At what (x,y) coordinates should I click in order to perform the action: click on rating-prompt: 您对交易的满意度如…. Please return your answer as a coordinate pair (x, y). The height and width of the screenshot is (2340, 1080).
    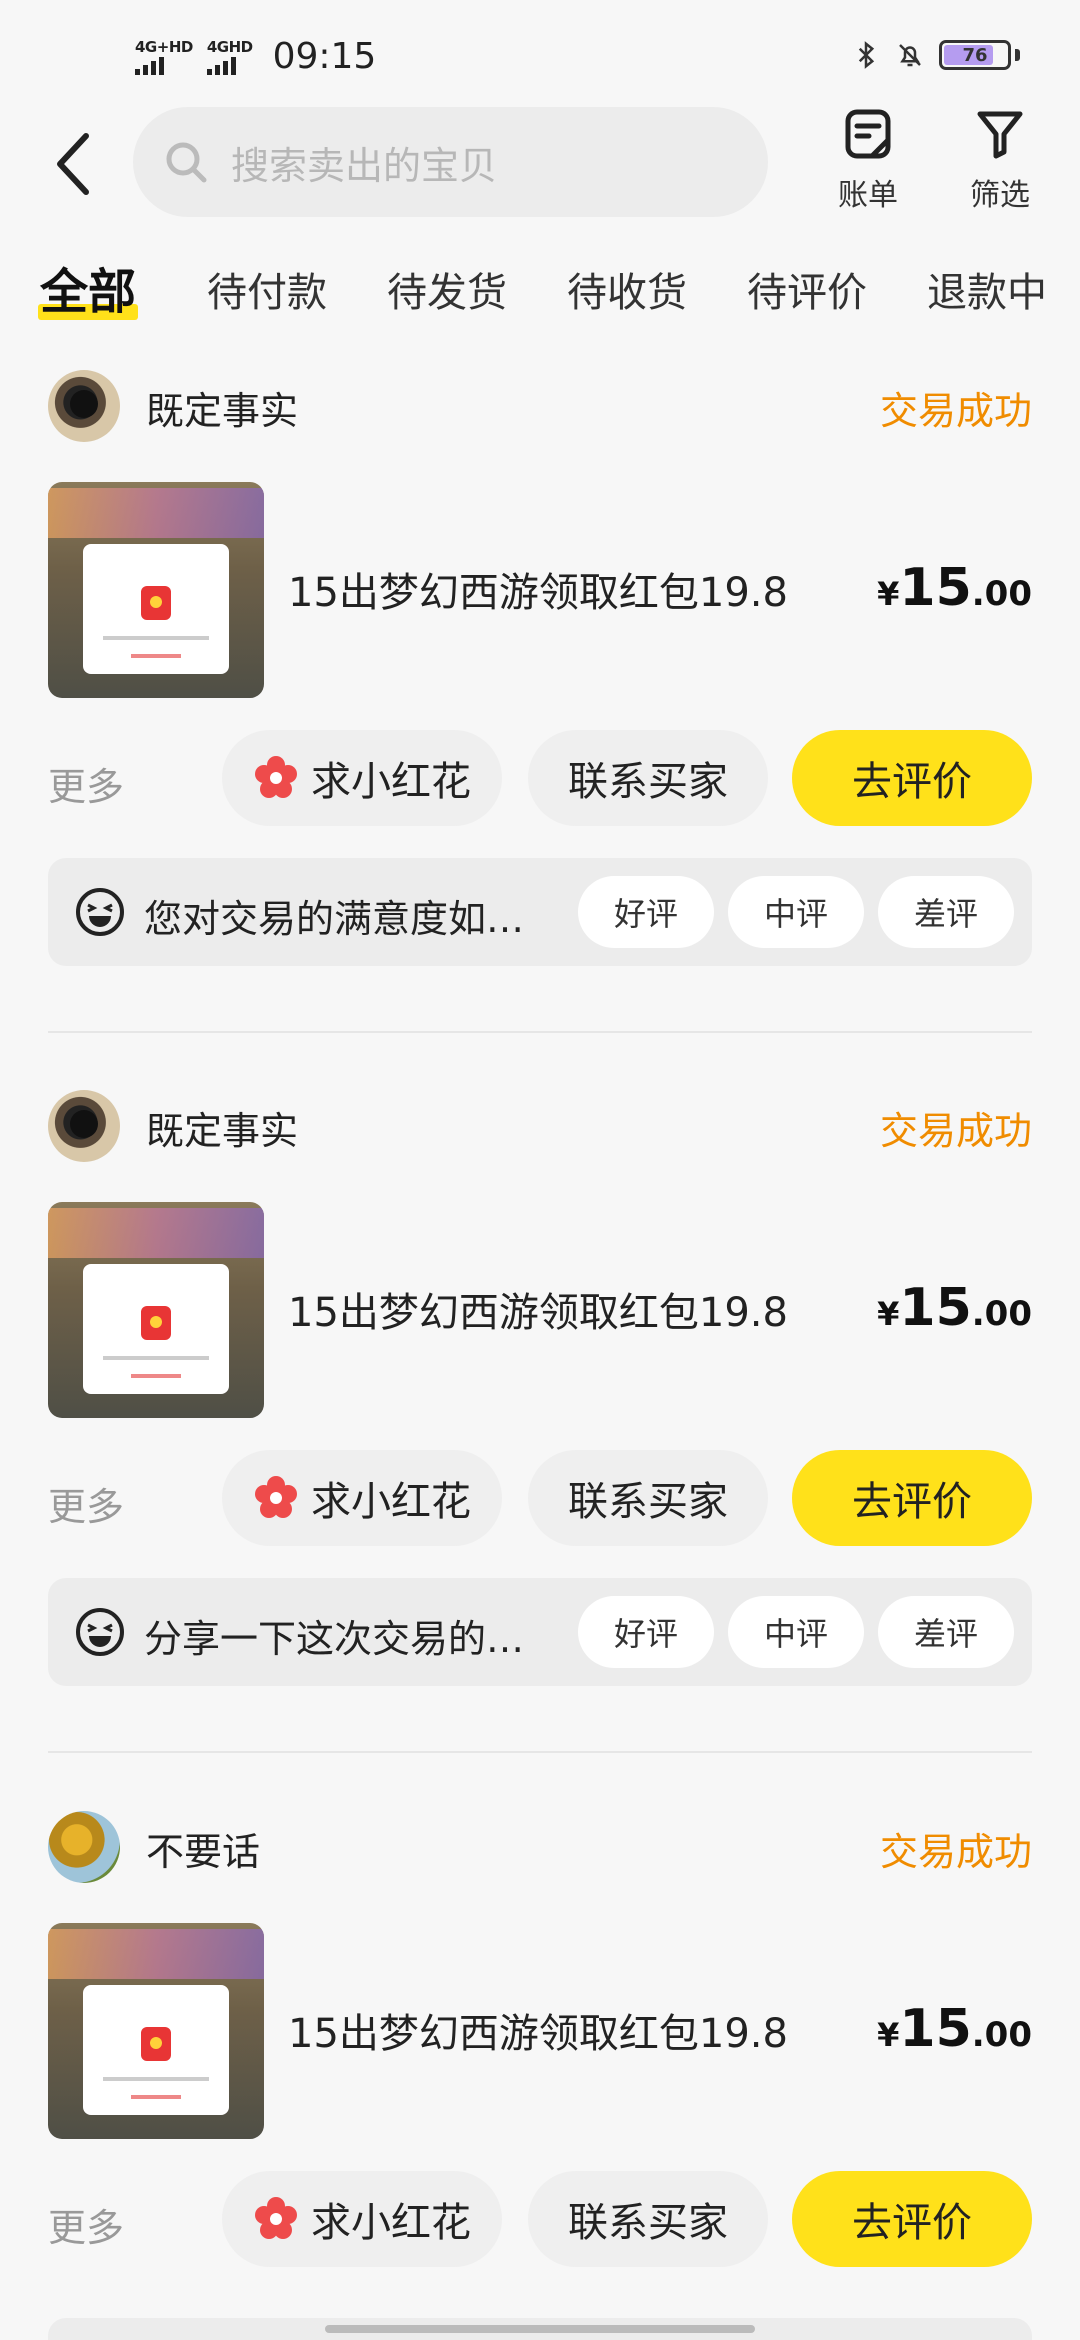
    Looking at the image, I should click on (334, 919).